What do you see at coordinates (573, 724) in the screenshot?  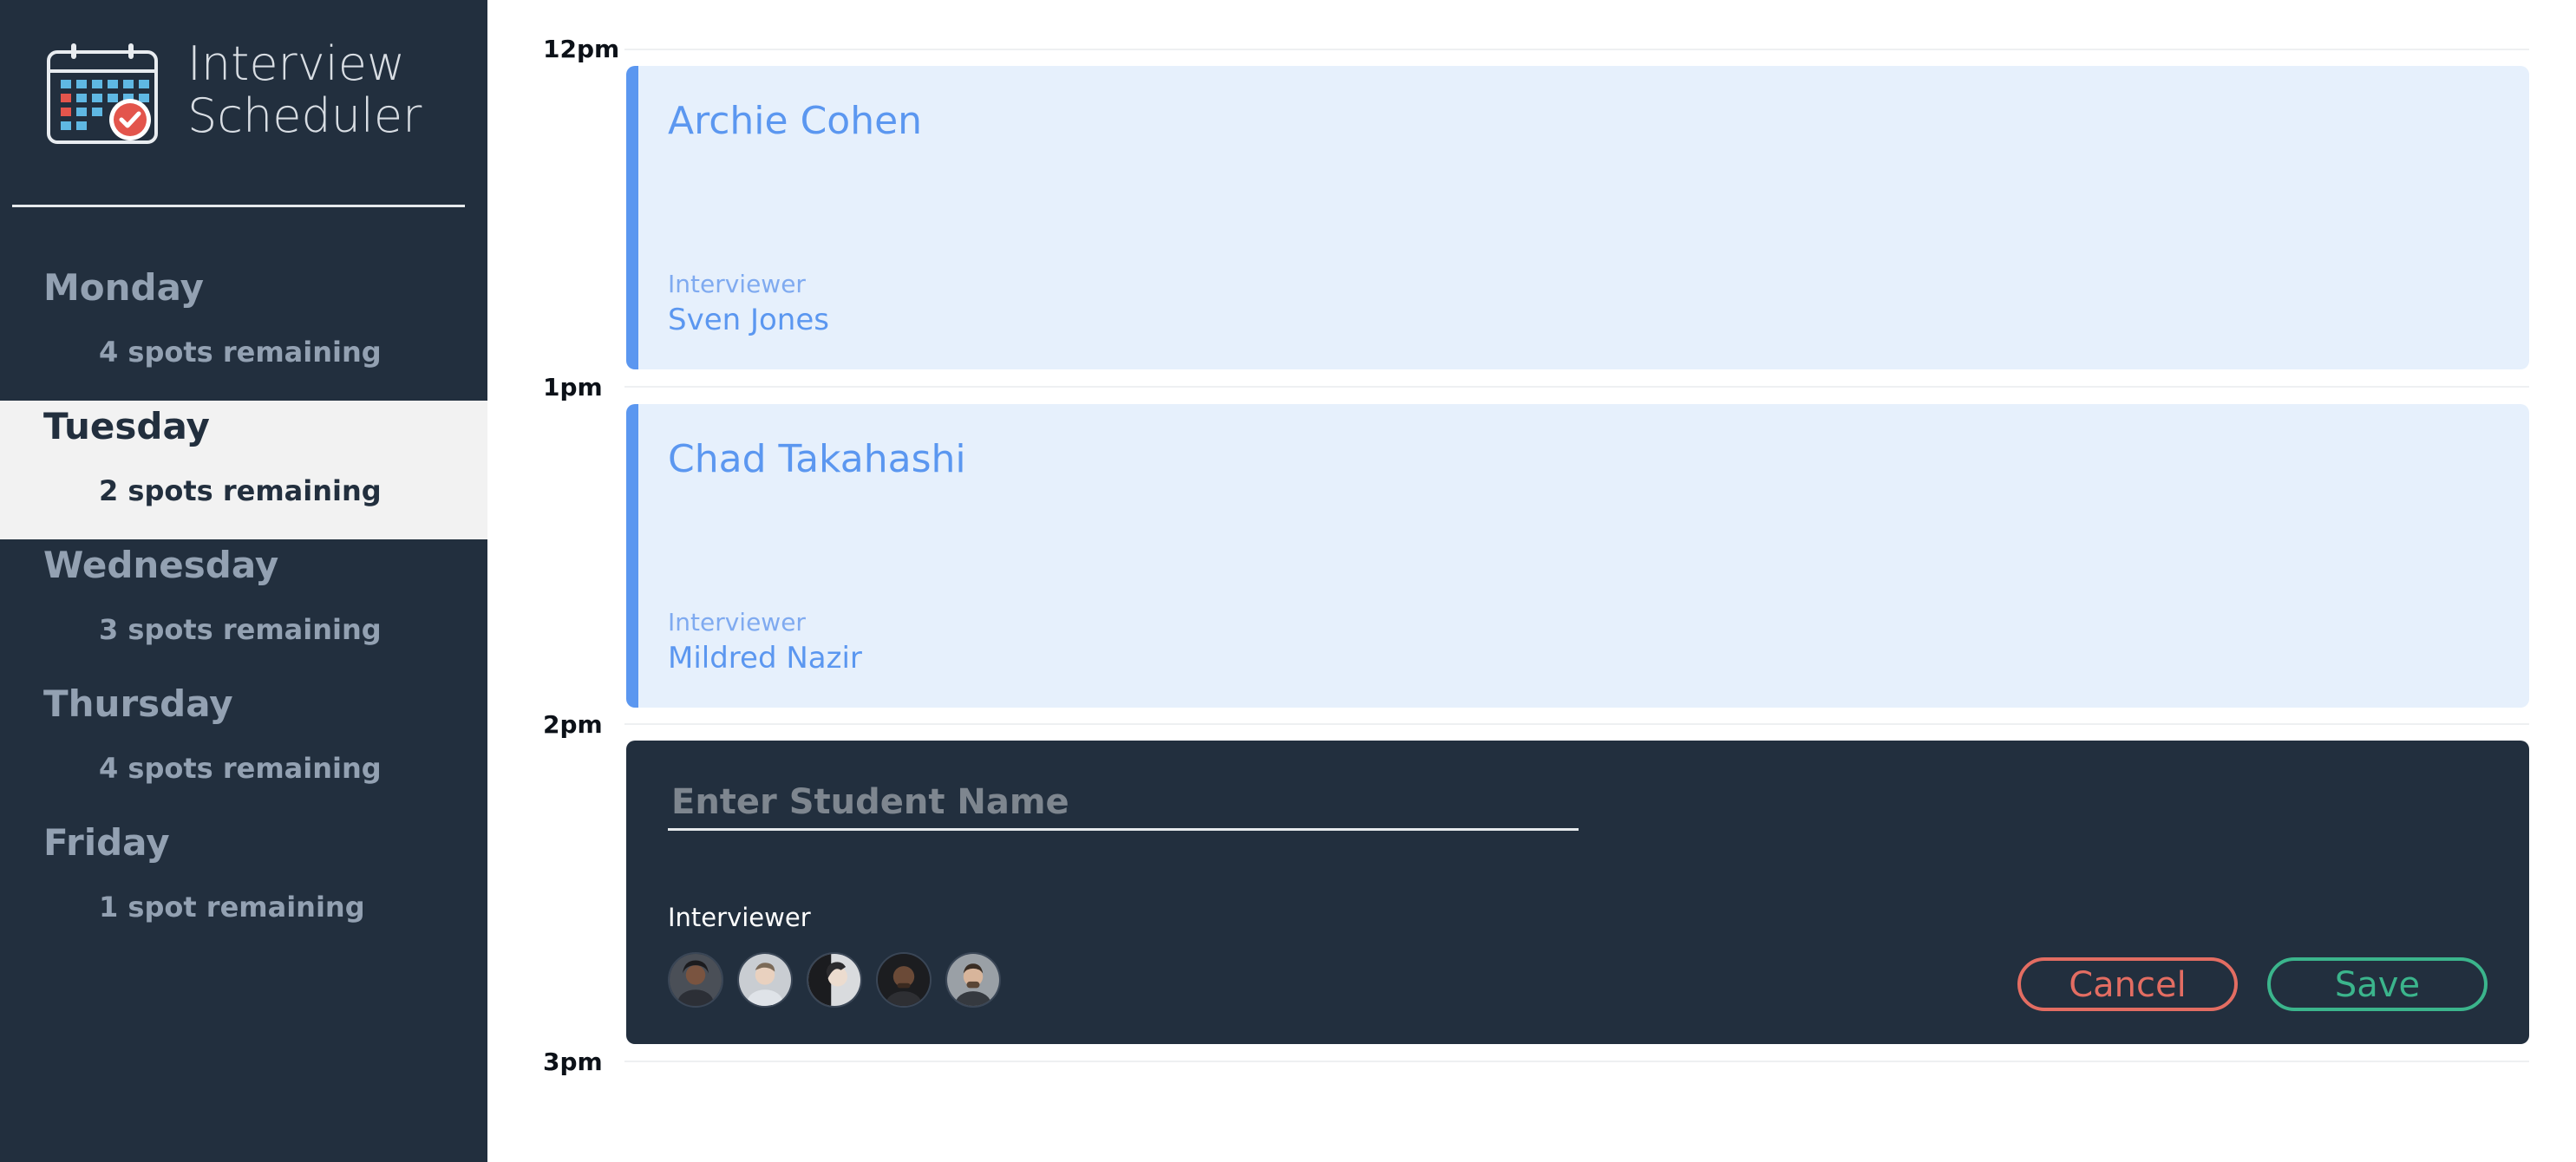 I see `time-label-2pm: 2pm` at bounding box center [573, 724].